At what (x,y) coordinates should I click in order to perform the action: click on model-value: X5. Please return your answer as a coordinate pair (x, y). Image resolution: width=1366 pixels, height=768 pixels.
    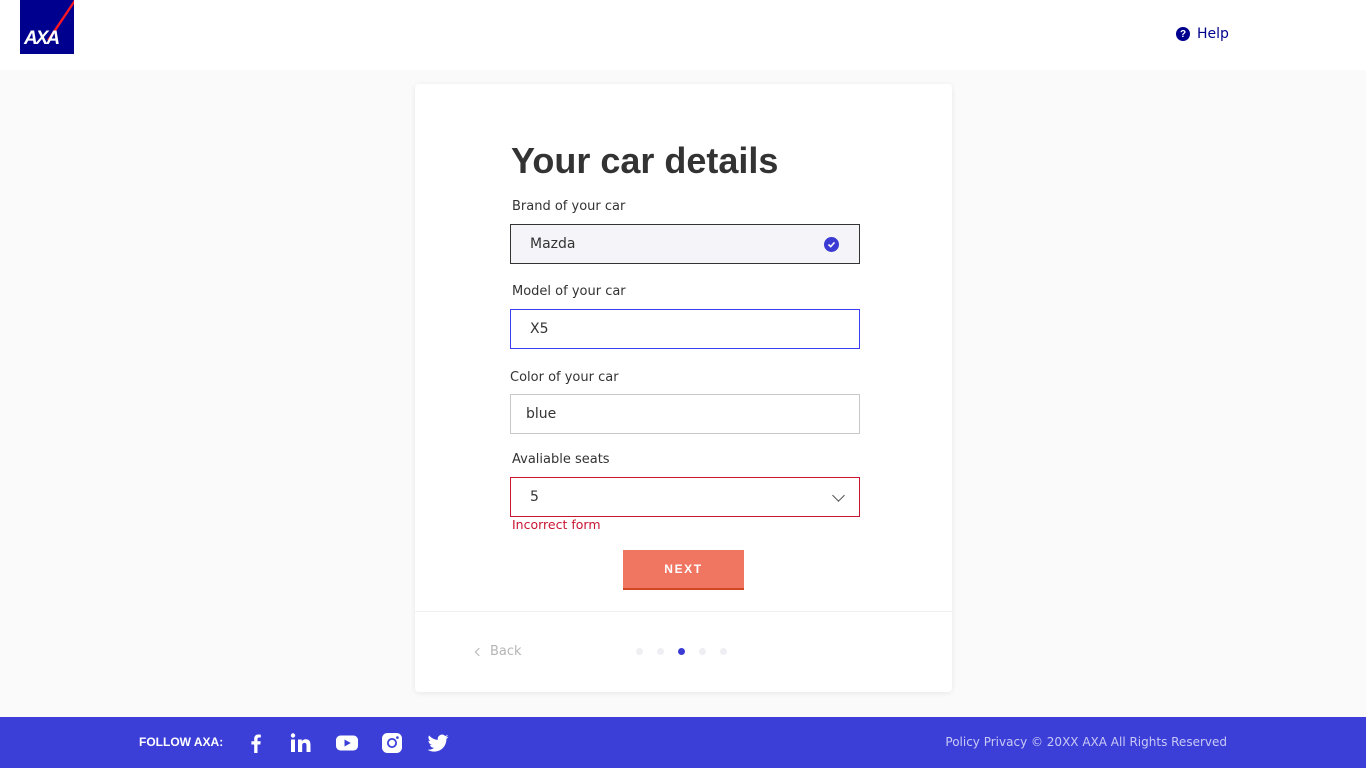
    Looking at the image, I should click on (539, 329).